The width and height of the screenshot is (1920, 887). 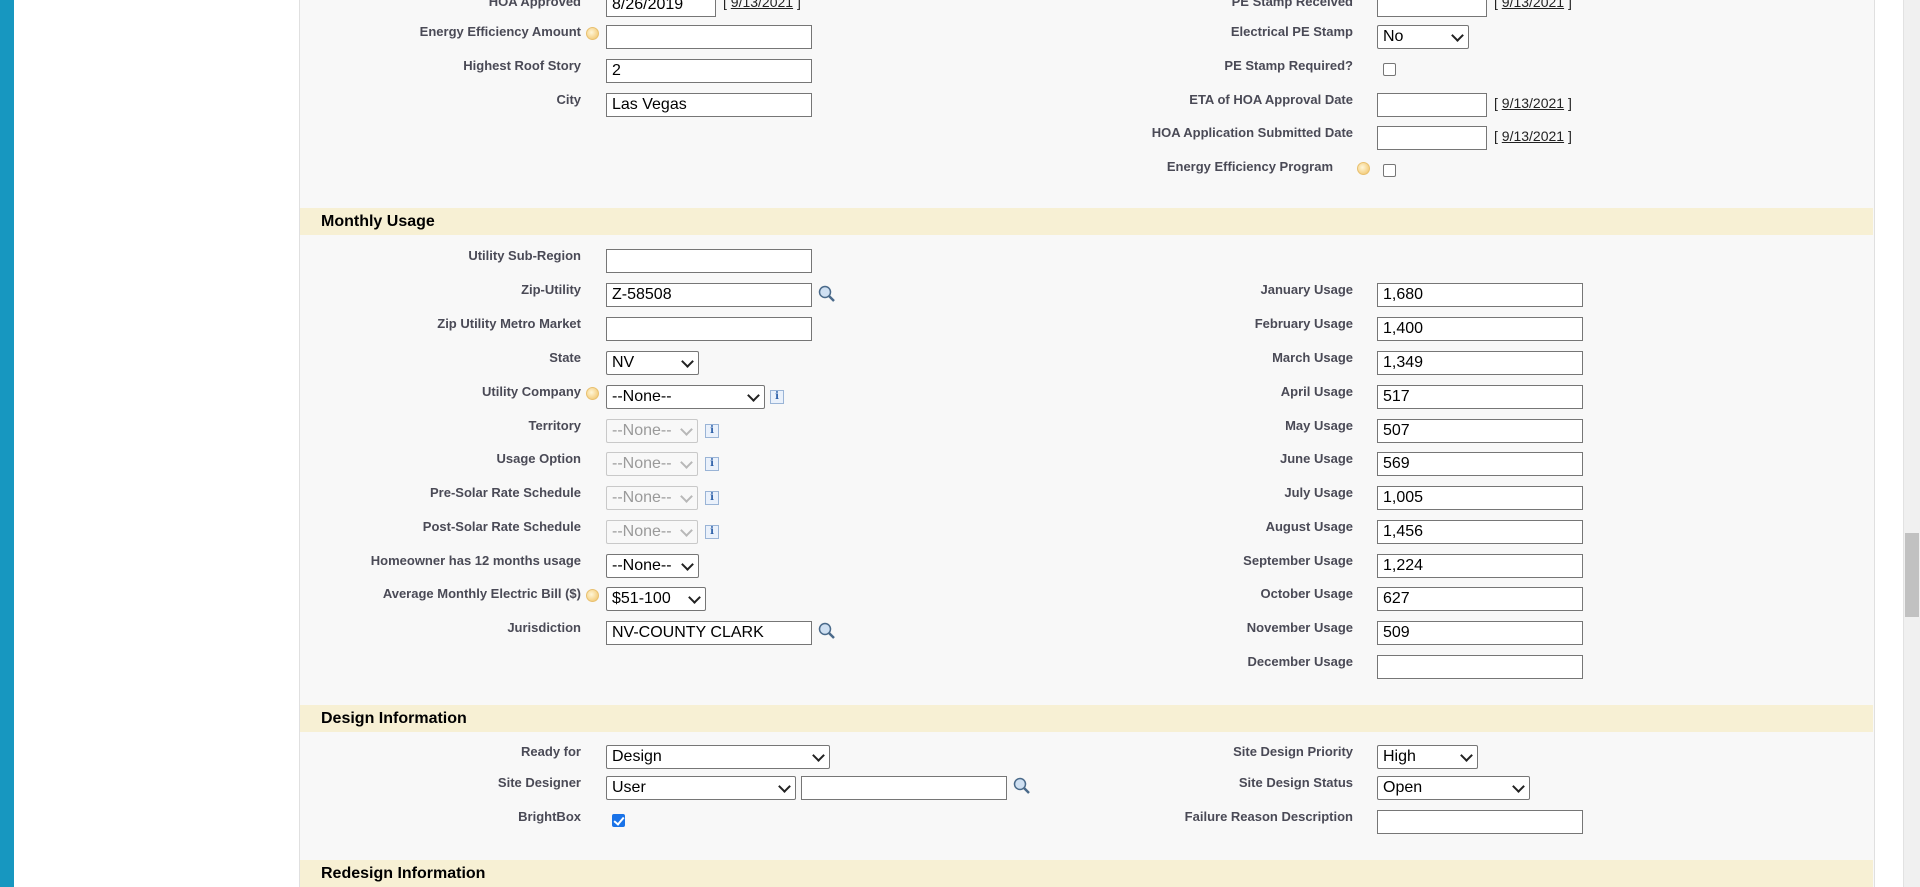 What do you see at coordinates (1086, 718) in the screenshot?
I see `section-header-design-information: Design Information` at bounding box center [1086, 718].